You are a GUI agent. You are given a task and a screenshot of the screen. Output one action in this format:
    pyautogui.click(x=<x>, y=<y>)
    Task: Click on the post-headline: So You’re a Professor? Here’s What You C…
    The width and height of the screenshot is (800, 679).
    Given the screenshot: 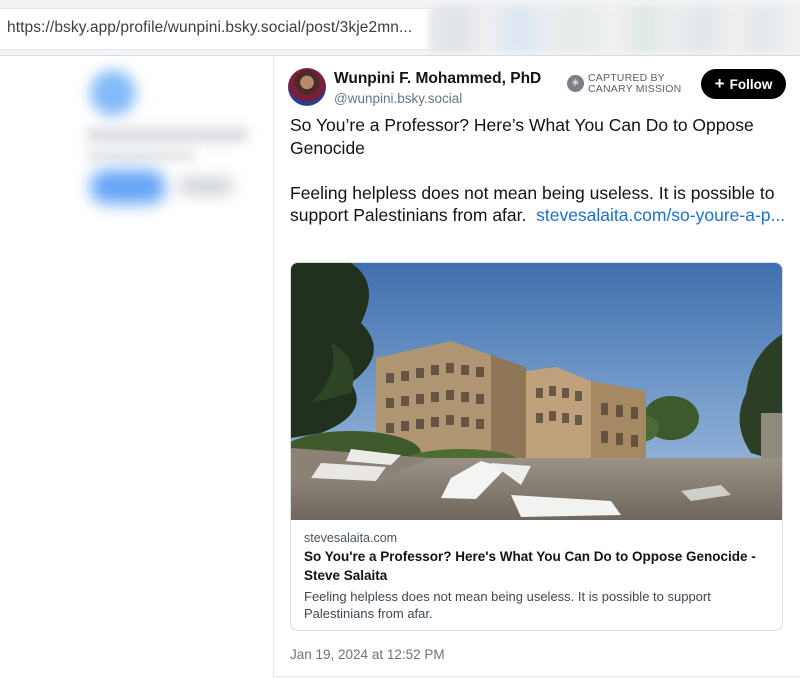 What is the action you would take?
    pyautogui.click(x=522, y=136)
    